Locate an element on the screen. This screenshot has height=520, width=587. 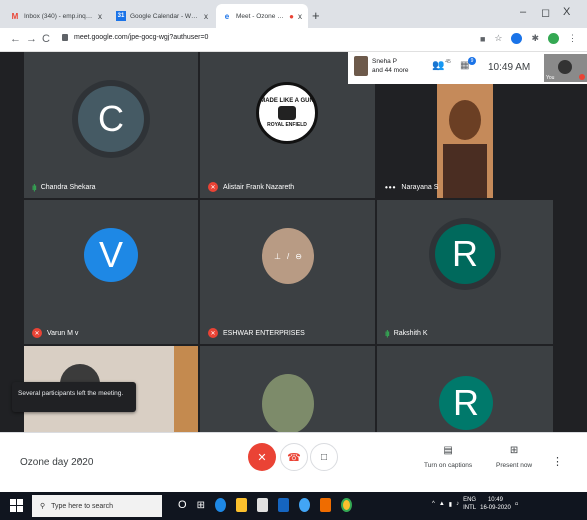
notifications-icon: ▫ is located at coordinates (517, 504).